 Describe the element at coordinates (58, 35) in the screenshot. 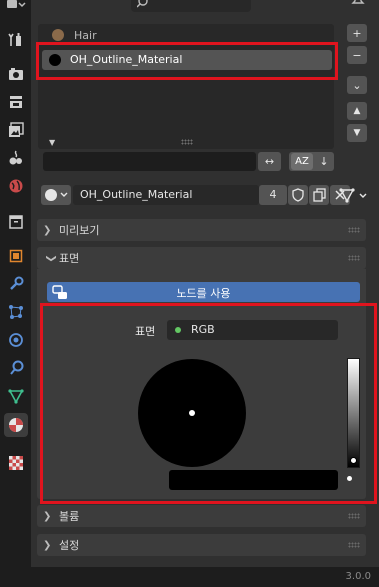

I see `material-preview-icon` at that location.